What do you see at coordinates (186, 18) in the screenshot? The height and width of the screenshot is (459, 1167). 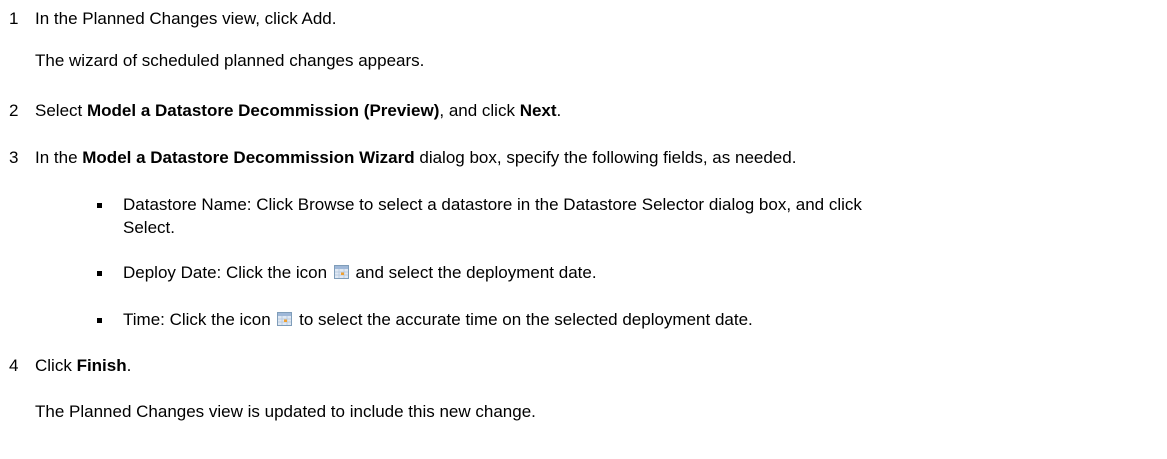 I see `step-1-text: In the Planned Changes view, click Add.` at bounding box center [186, 18].